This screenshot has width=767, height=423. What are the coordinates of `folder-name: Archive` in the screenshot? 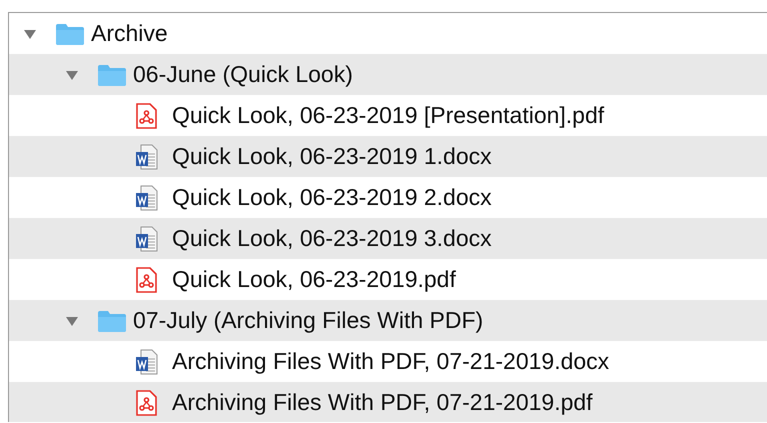 It's located at (129, 33).